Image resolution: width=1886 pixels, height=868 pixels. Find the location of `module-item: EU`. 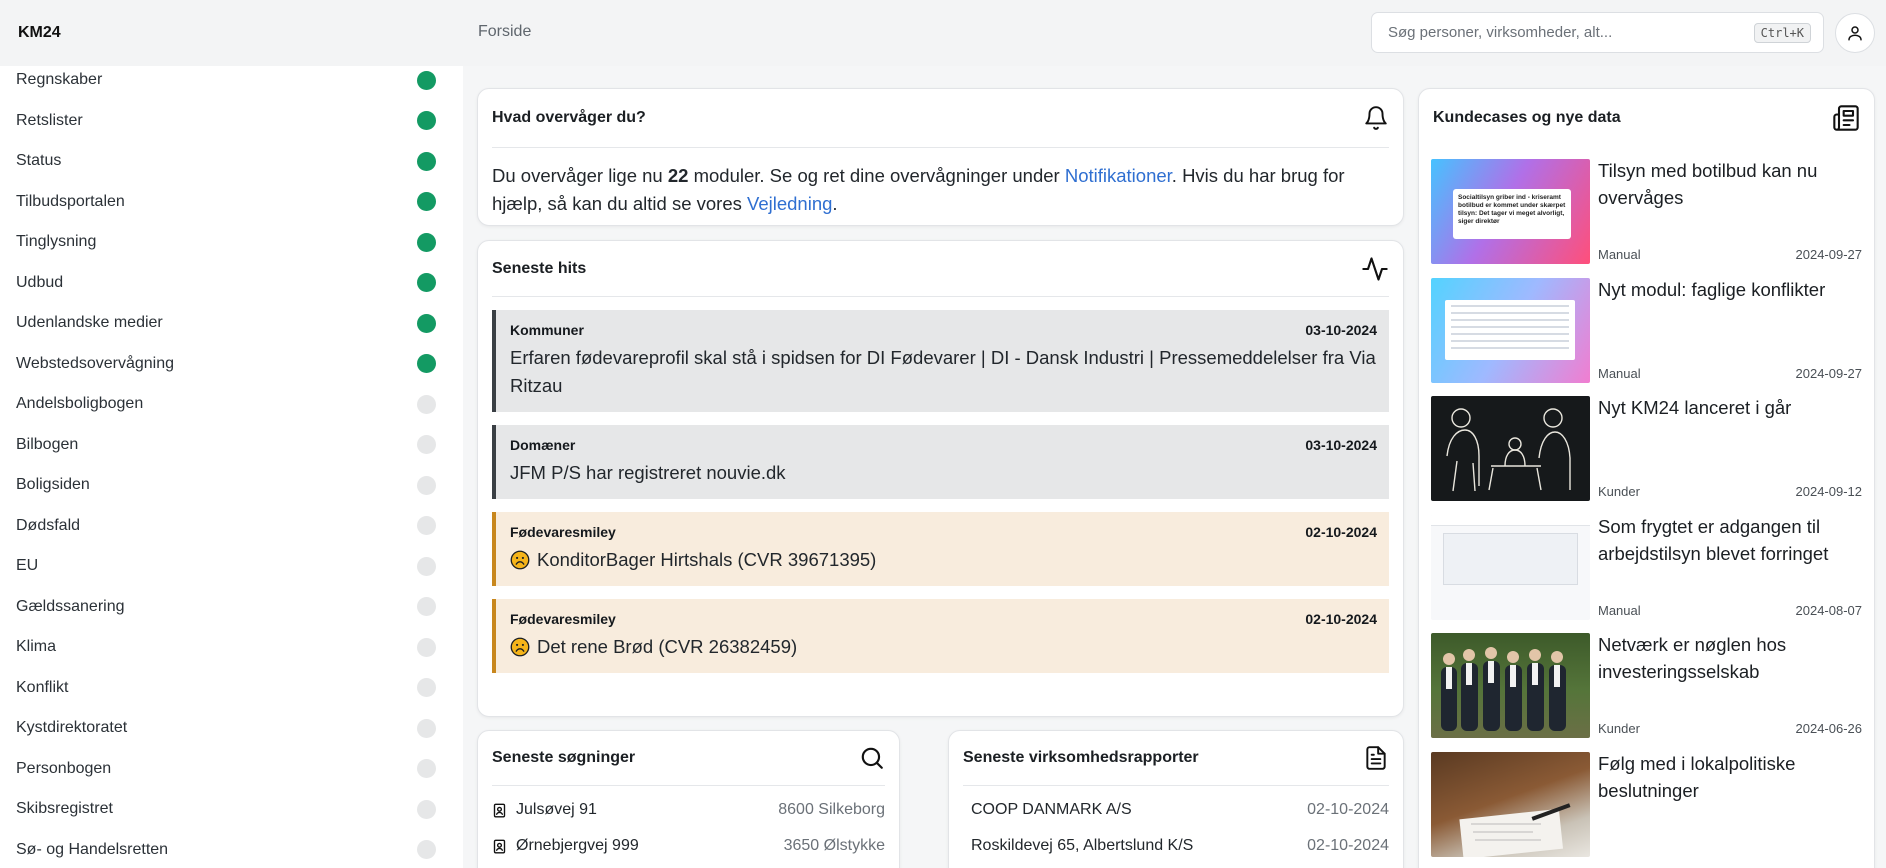

module-item: EU is located at coordinates (231, 566).